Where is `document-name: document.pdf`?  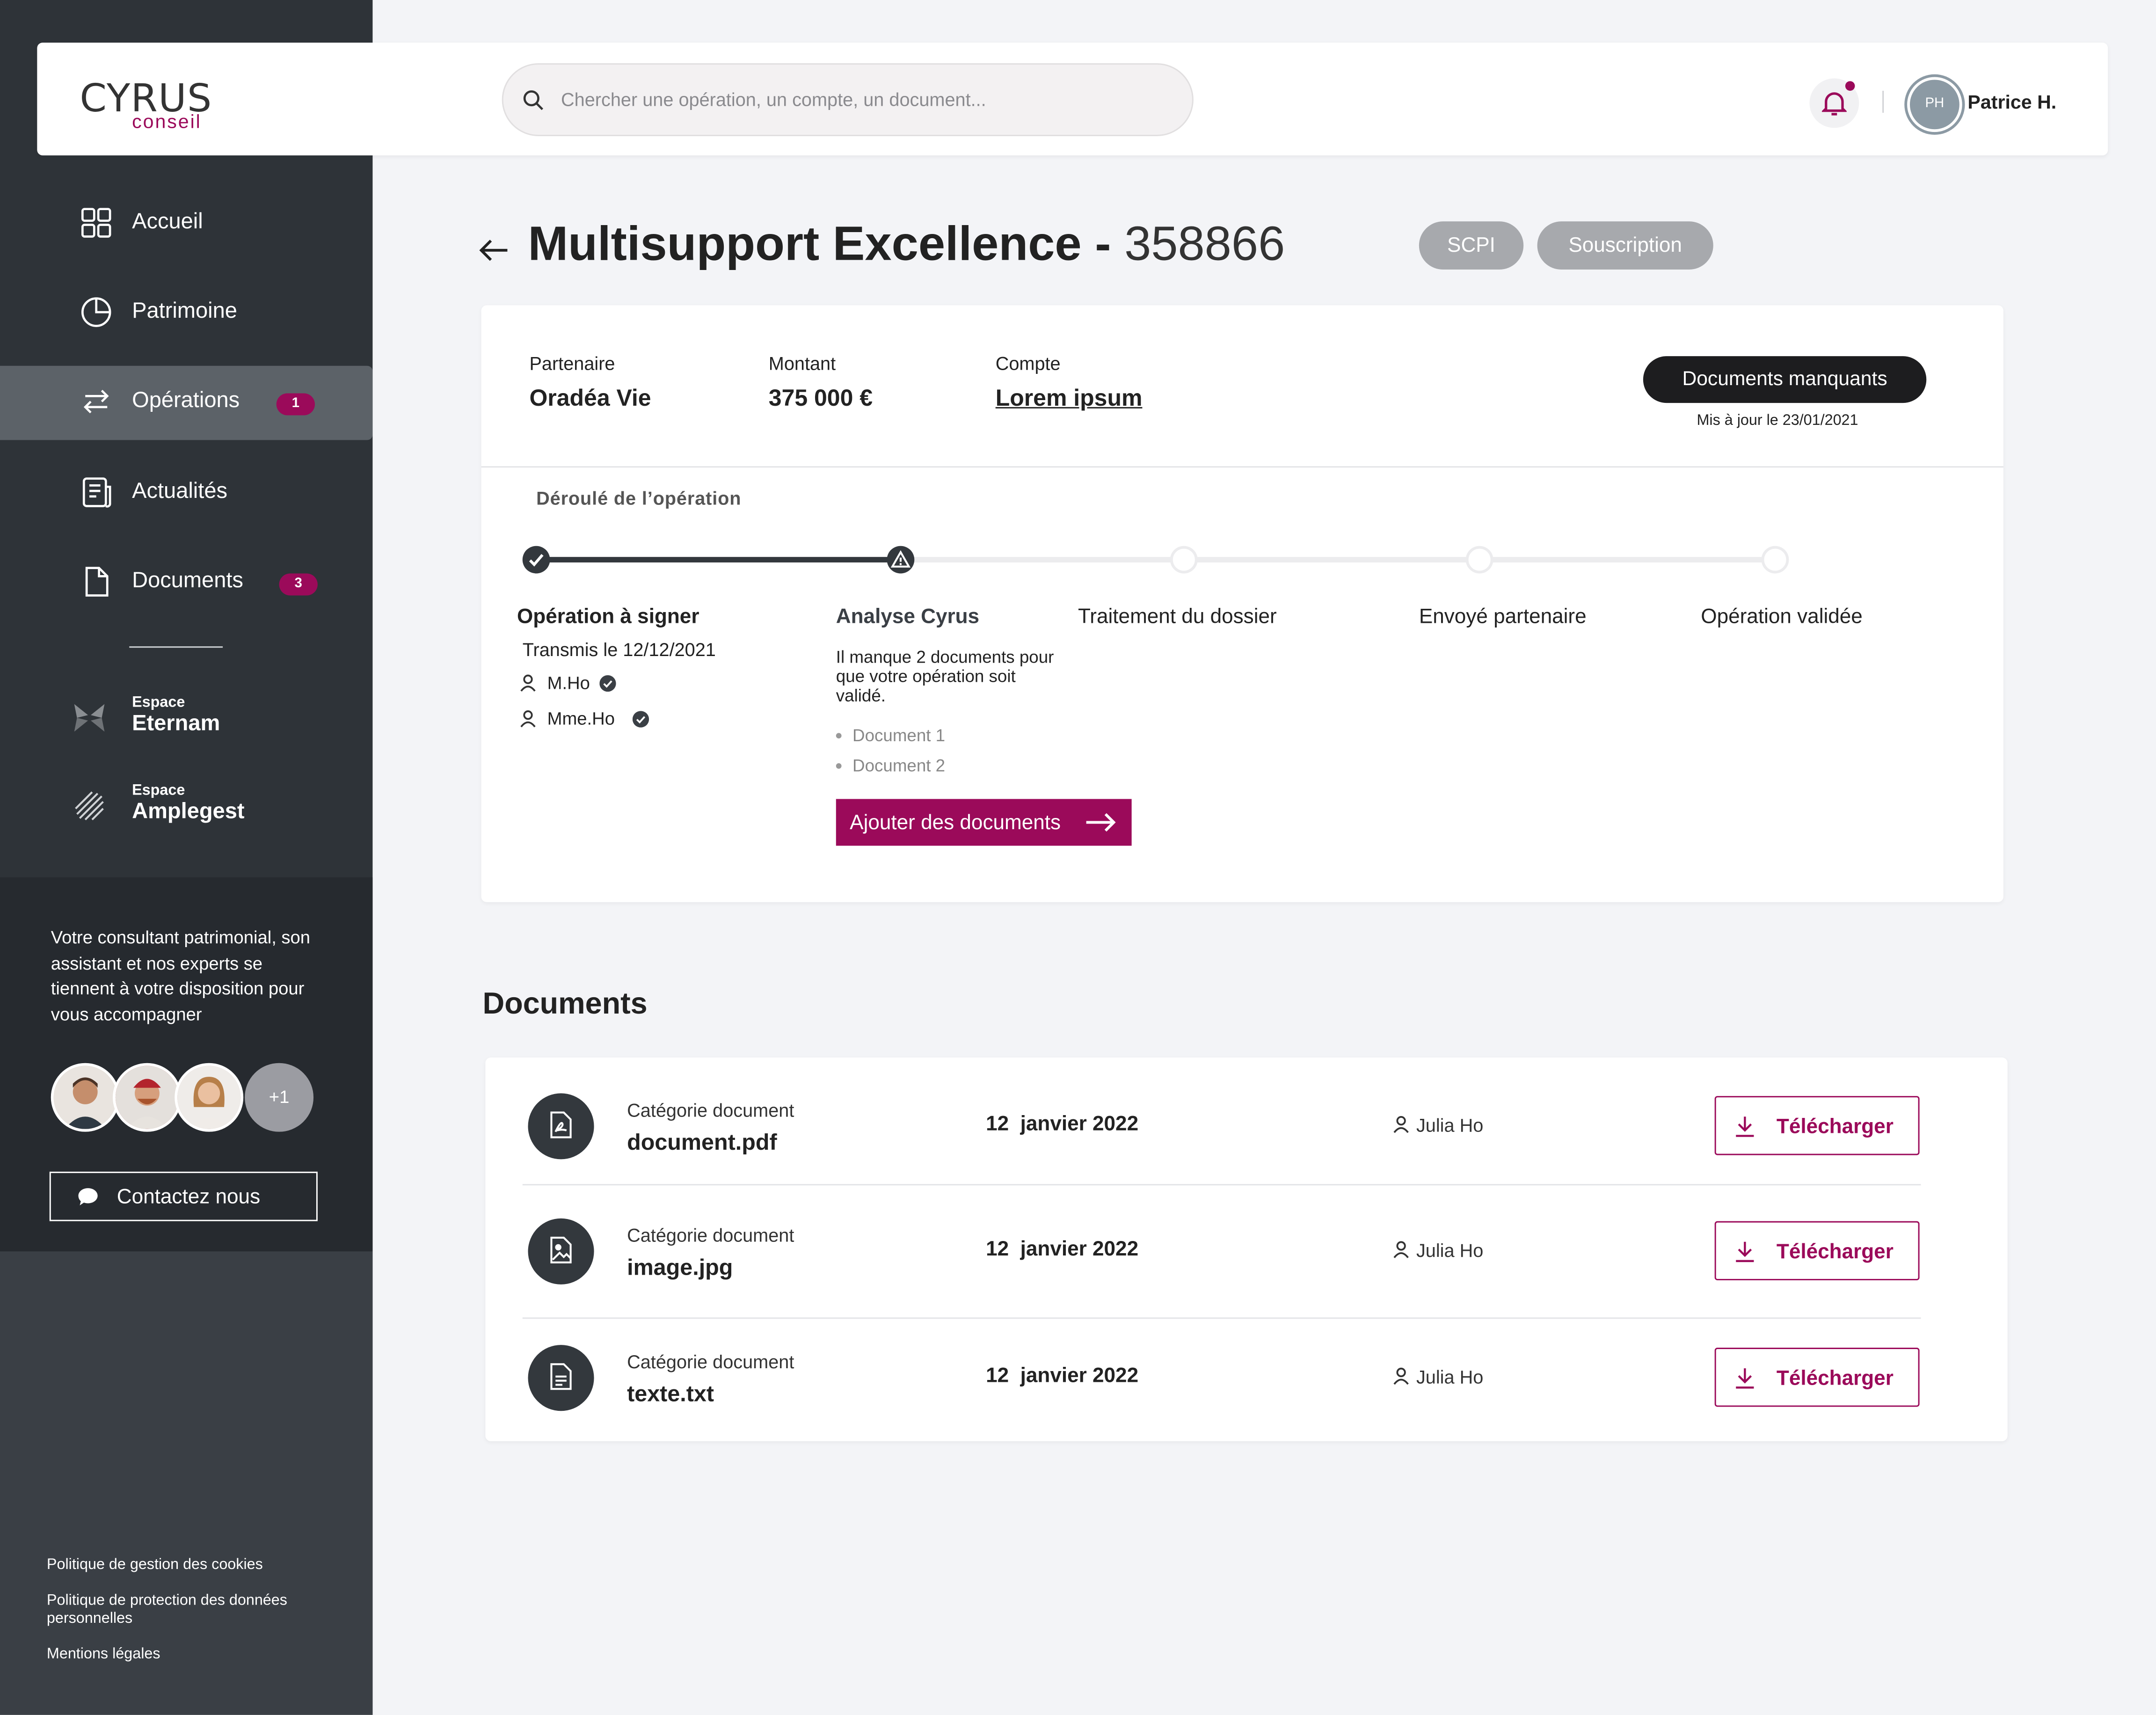
document-name: document.pdf is located at coordinates (702, 1144).